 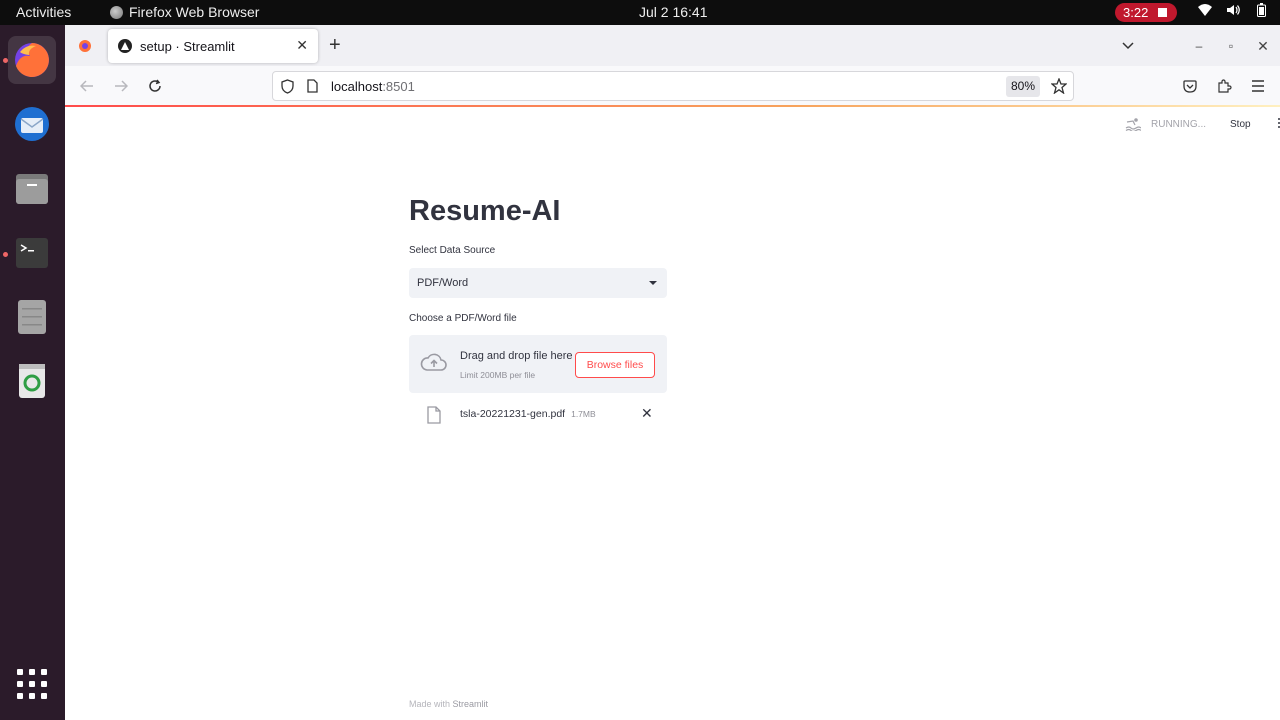 What do you see at coordinates (653, 283) in the screenshot?
I see `caret-down-icon` at bounding box center [653, 283].